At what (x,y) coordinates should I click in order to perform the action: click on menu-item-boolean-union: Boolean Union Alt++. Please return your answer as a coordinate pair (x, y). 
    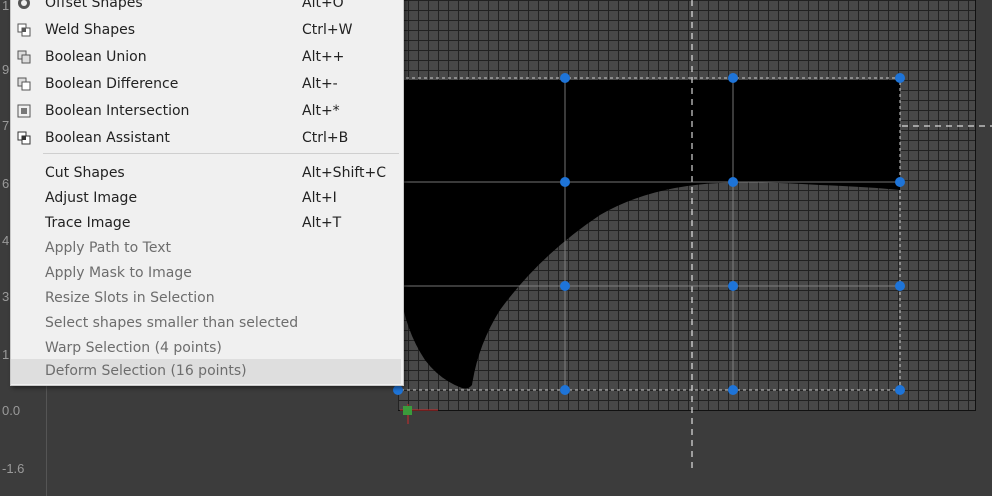
    Looking at the image, I should click on (206, 57).